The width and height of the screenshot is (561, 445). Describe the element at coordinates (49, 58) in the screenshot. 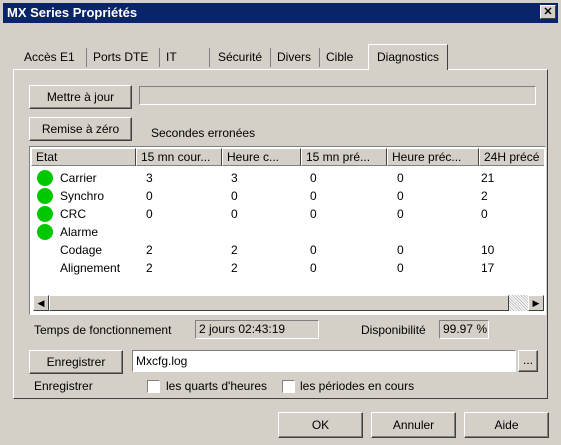

I see `tab-acces-e1: Accès E1` at that location.